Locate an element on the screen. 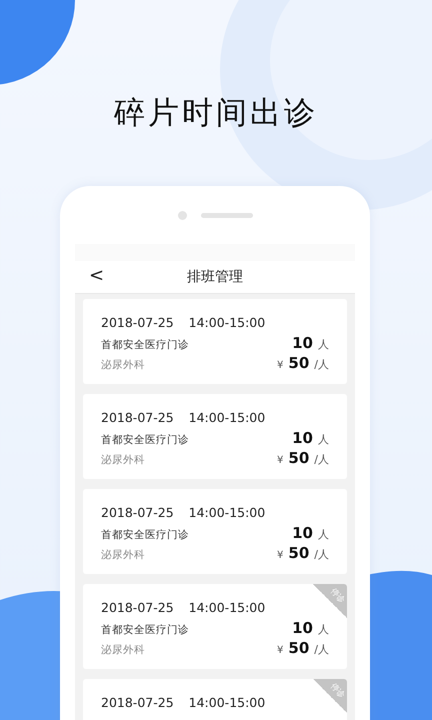 This screenshot has height=720, width=432. schedule-card: 2018-07-25 14:00-15:00 停诊 is located at coordinates (215, 699).